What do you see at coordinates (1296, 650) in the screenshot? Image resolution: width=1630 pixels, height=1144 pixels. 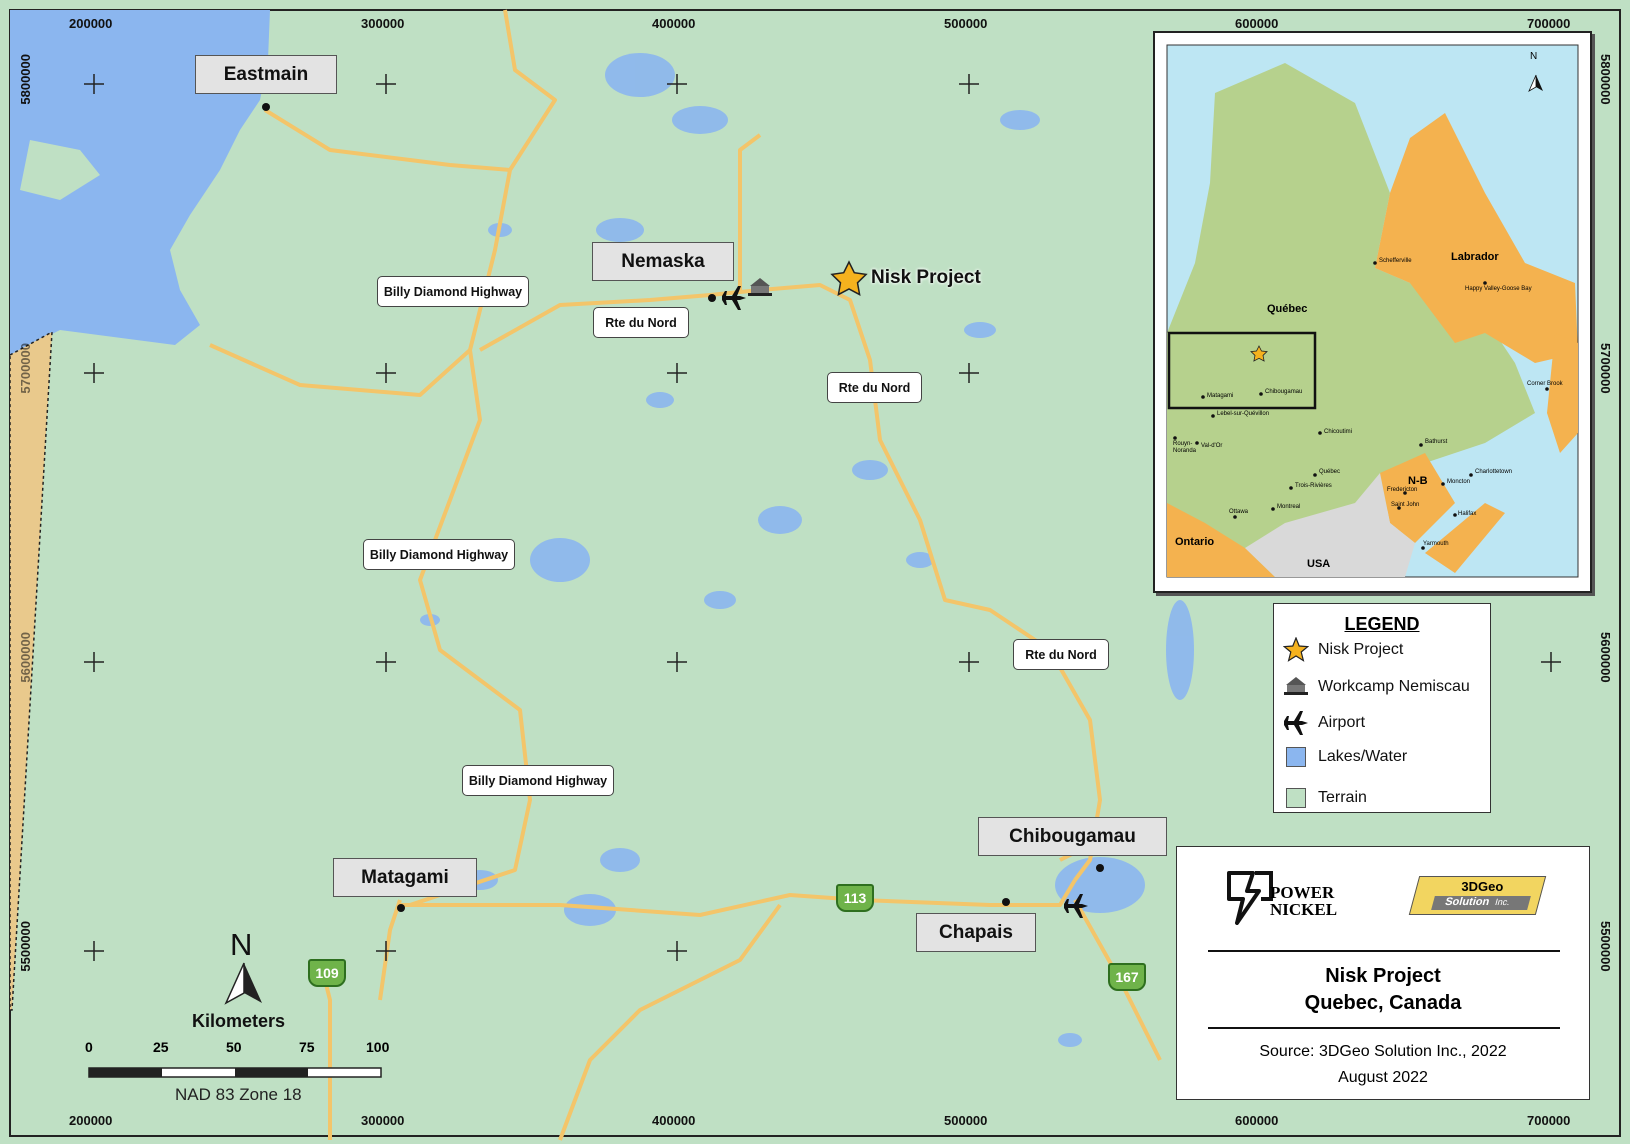 I see `star-icon` at bounding box center [1296, 650].